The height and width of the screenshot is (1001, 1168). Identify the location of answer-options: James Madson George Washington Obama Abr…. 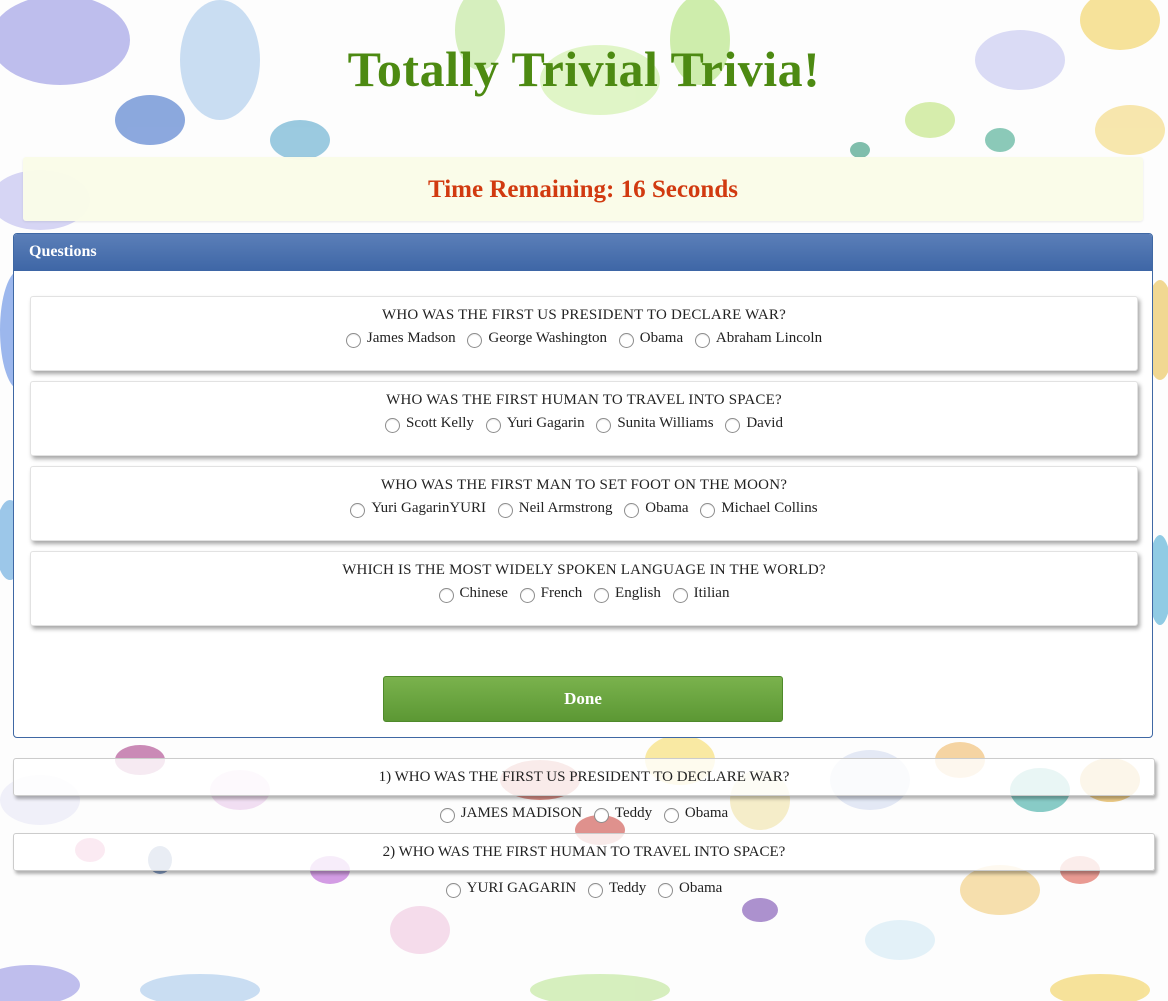
(584, 339).